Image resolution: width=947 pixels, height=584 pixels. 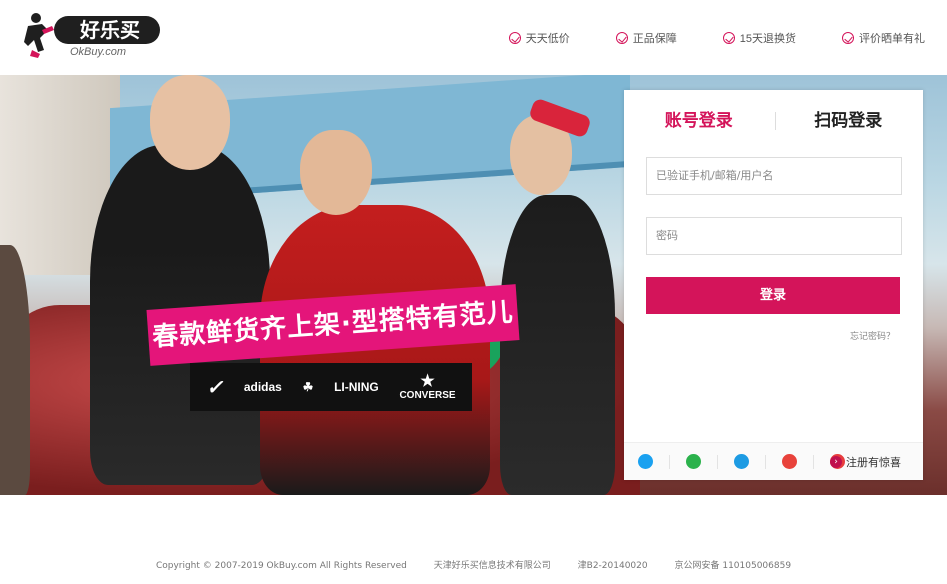 What do you see at coordinates (849, 121) in the screenshot?
I see `tab-qr-login: 扫码登录` at bounding box center [849, 121].